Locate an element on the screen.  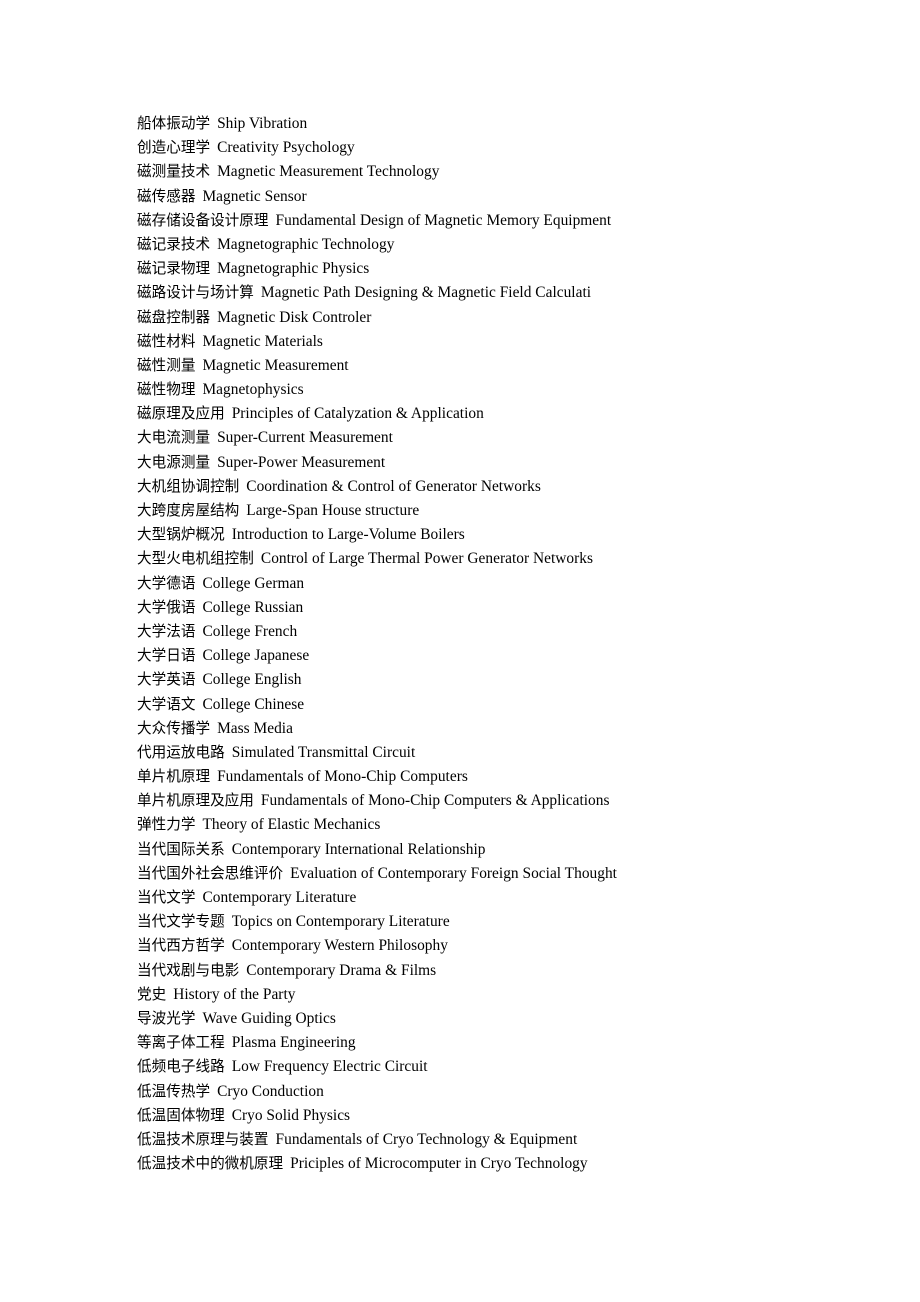
term-english: Contemporary Drama & Films is located at coordinates (341, 970).